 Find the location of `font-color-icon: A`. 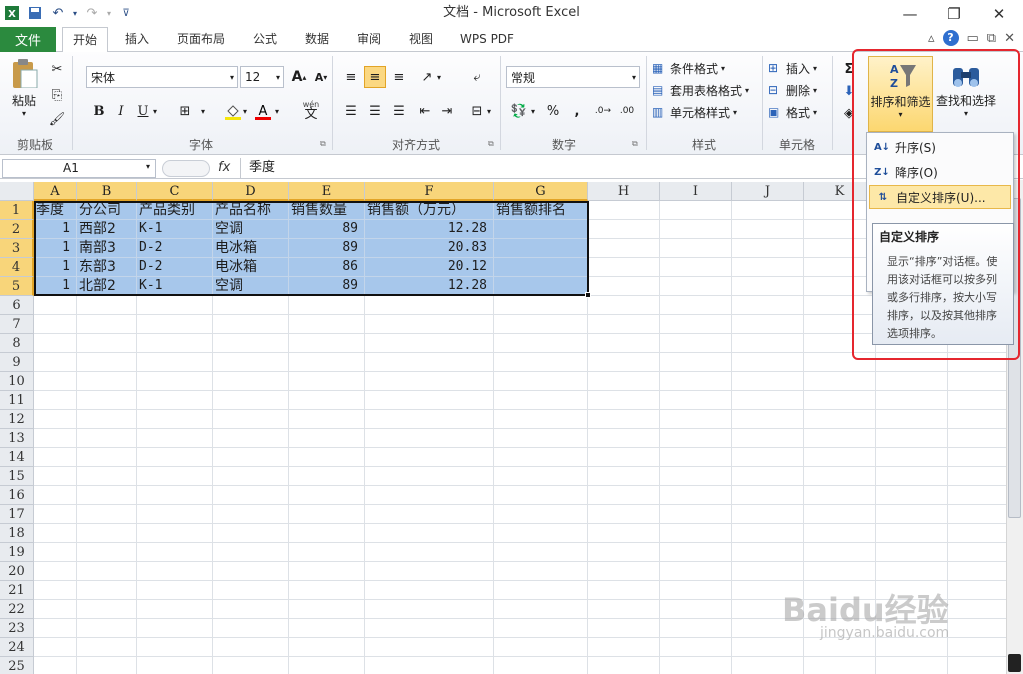

font-color-icon: A is located at coordinates (263, 111).